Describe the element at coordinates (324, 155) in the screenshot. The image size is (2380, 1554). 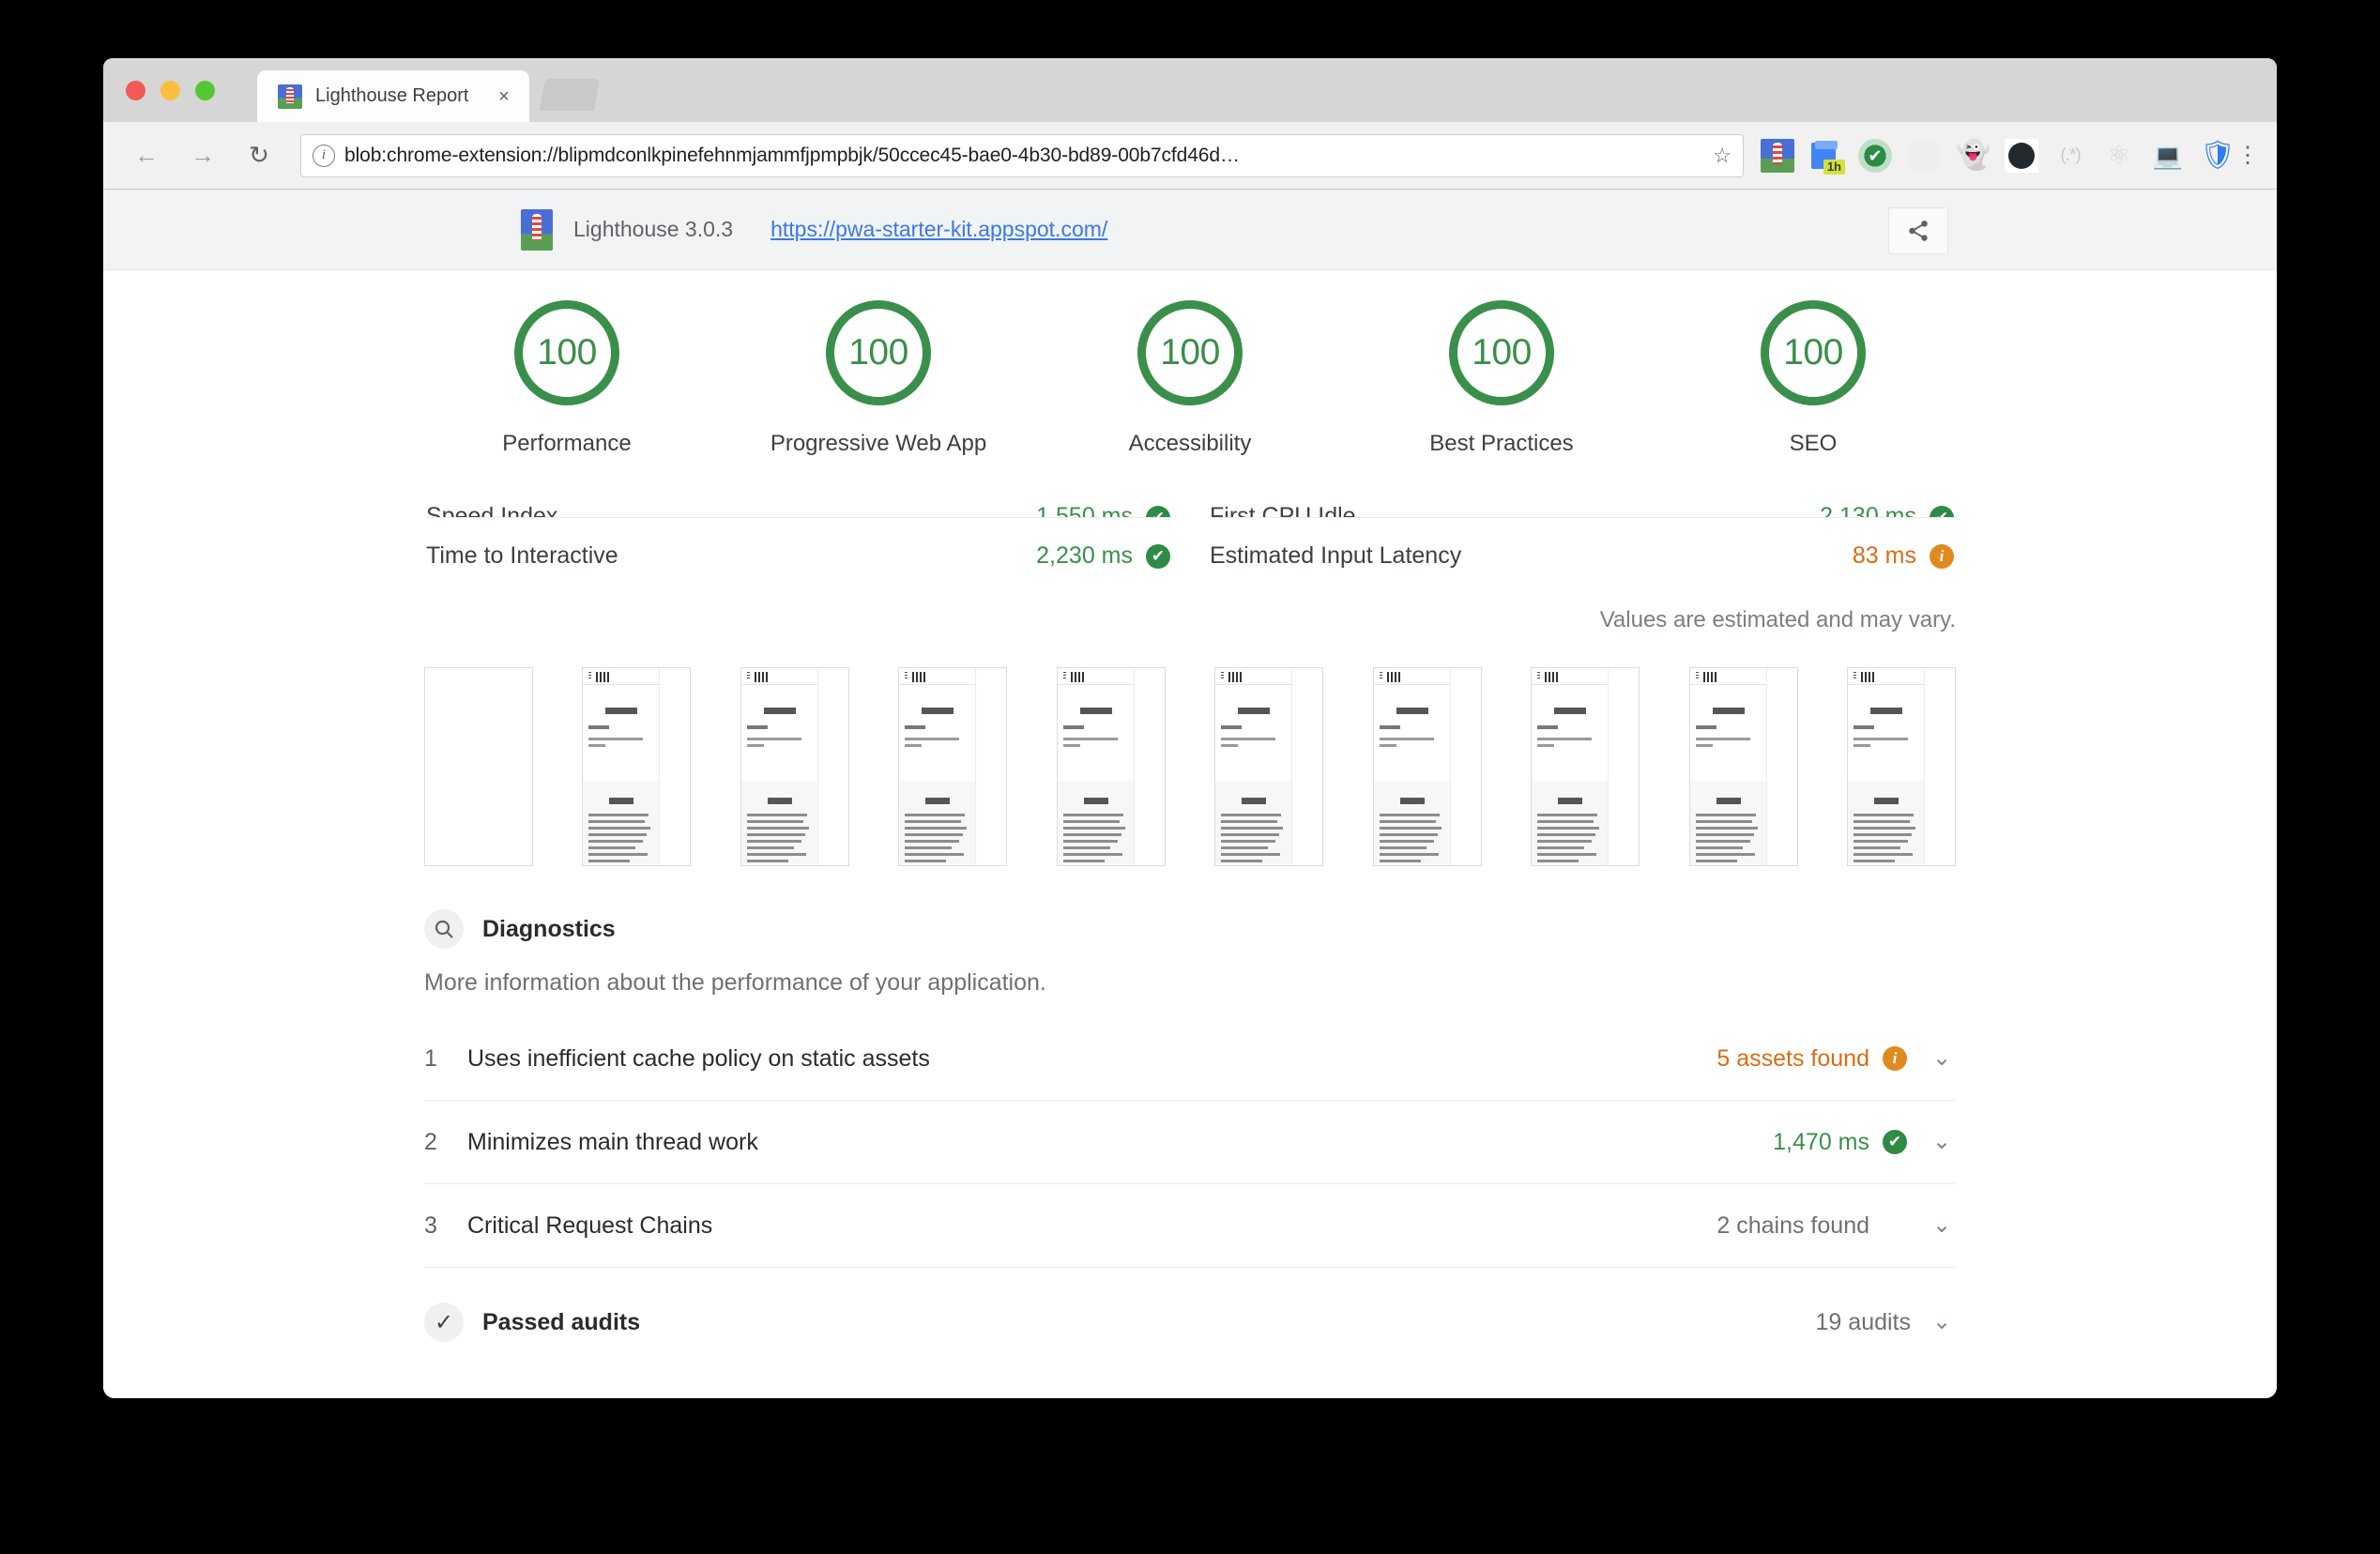
I see `site-info-icon: i` at that location.